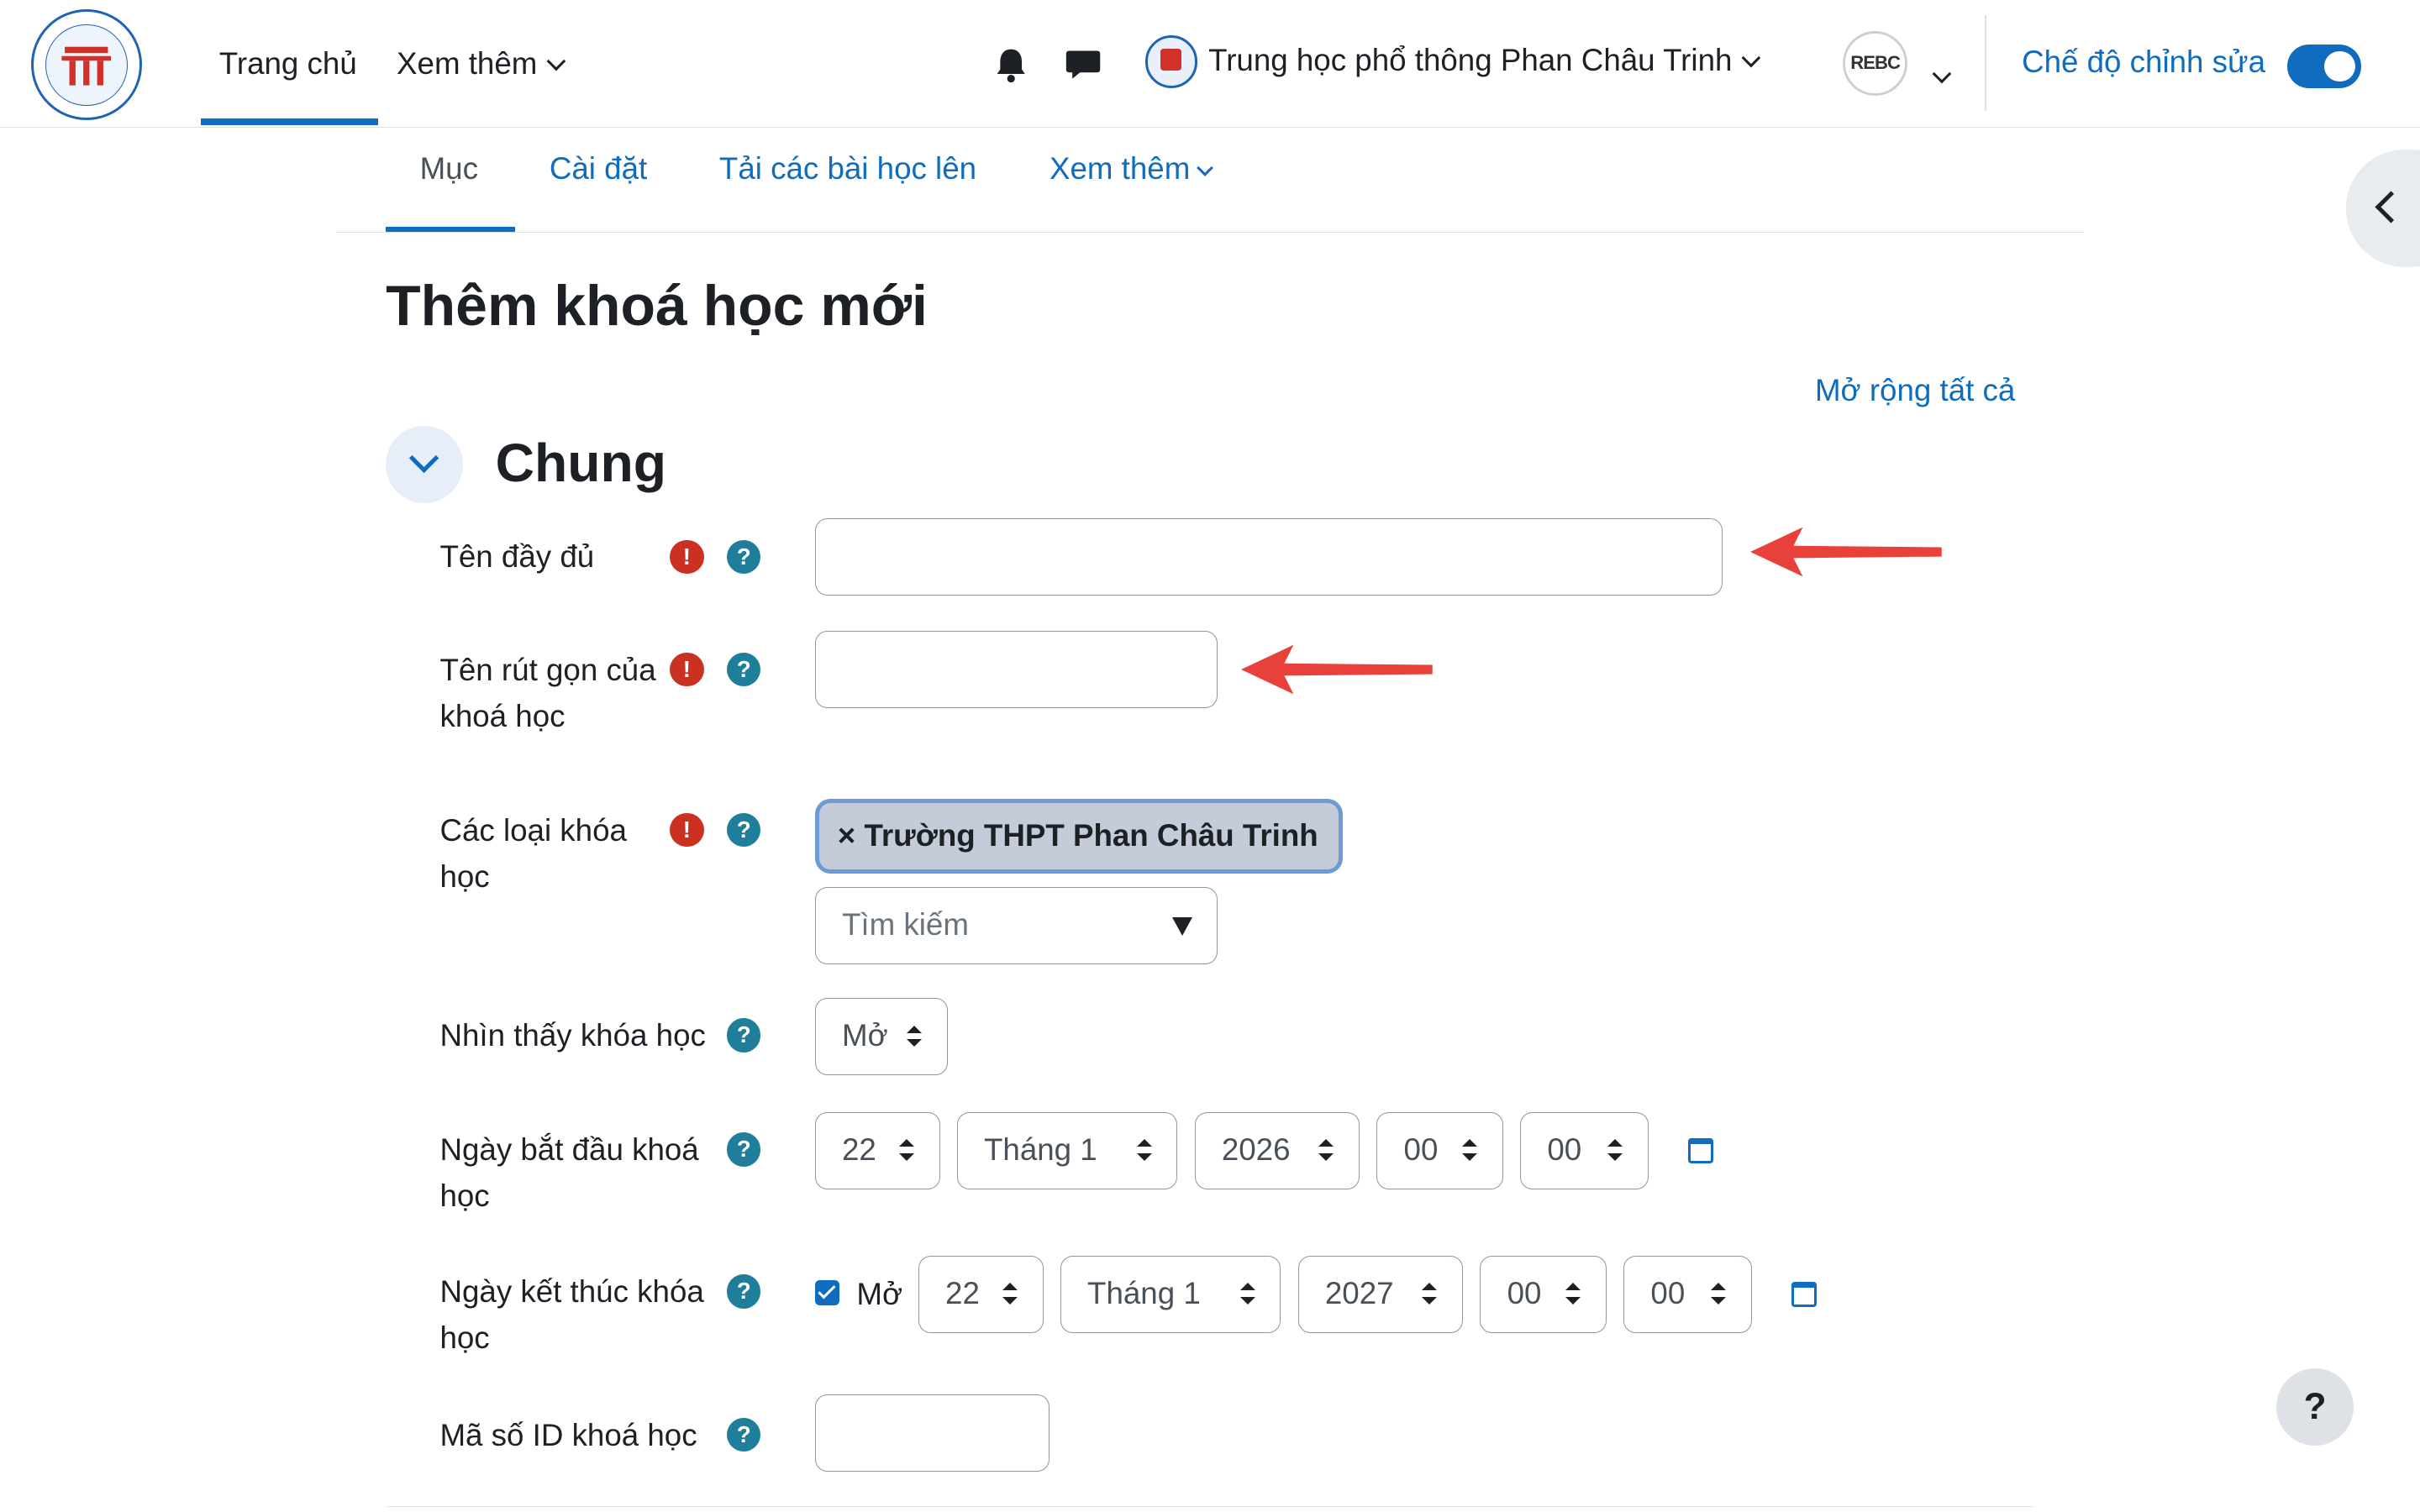 This screenshot has height=1512, width=2420. What do you see at coordinates (1543, 1294) in the screenshot?
I see `end-hour-select: 00` at bounding box center [1543, 1294].